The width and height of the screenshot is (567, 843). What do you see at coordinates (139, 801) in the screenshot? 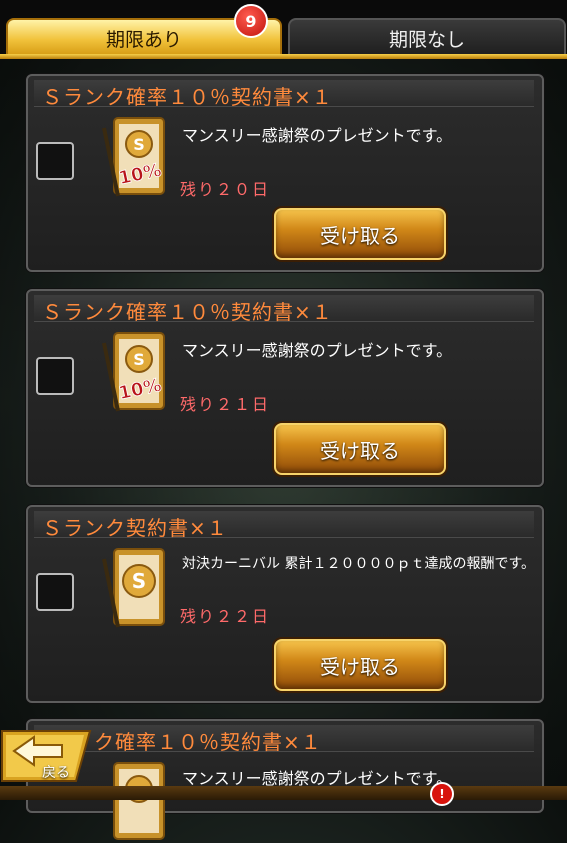
I see `s-rank-10-percent-contract-icon` at bounding box center [139, 801].